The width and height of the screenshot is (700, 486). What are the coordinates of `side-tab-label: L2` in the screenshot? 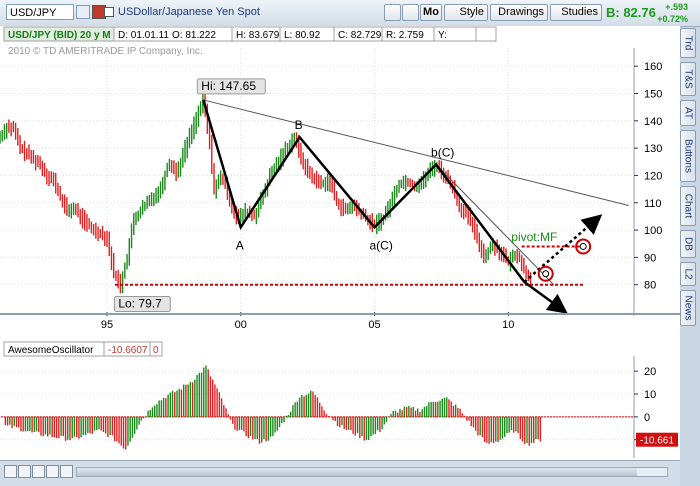 It's located at (688, 274).